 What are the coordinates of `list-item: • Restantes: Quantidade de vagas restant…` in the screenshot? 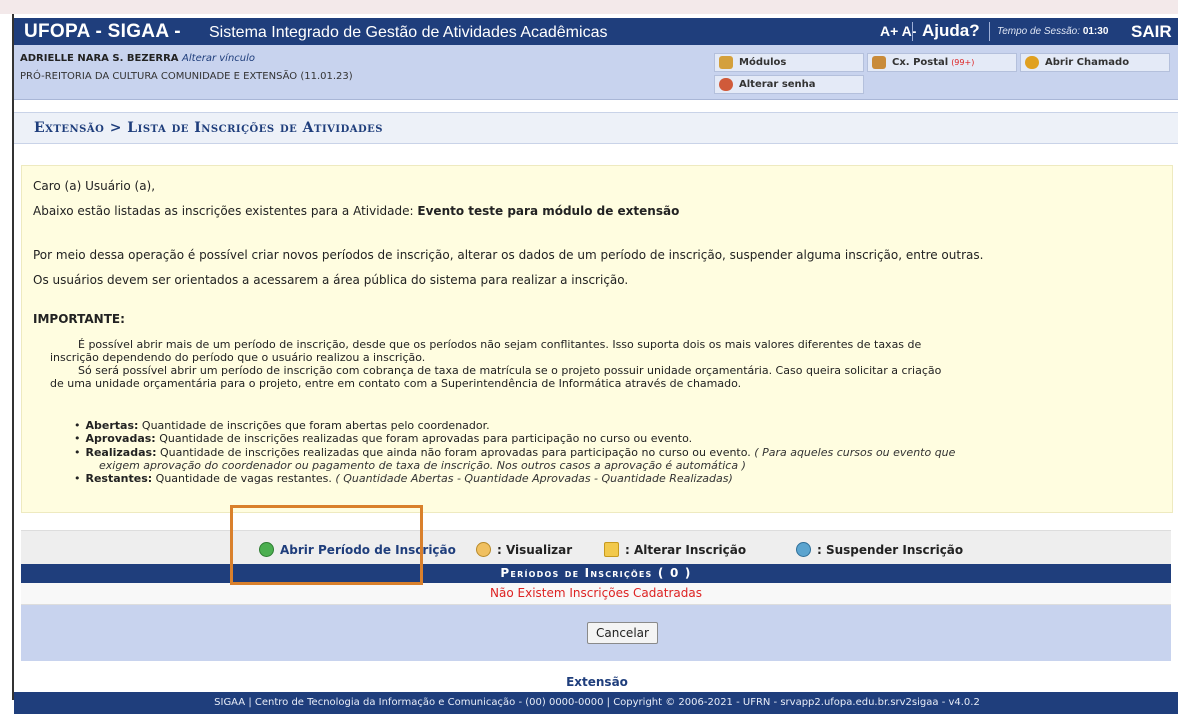 It's located at (403, 479).